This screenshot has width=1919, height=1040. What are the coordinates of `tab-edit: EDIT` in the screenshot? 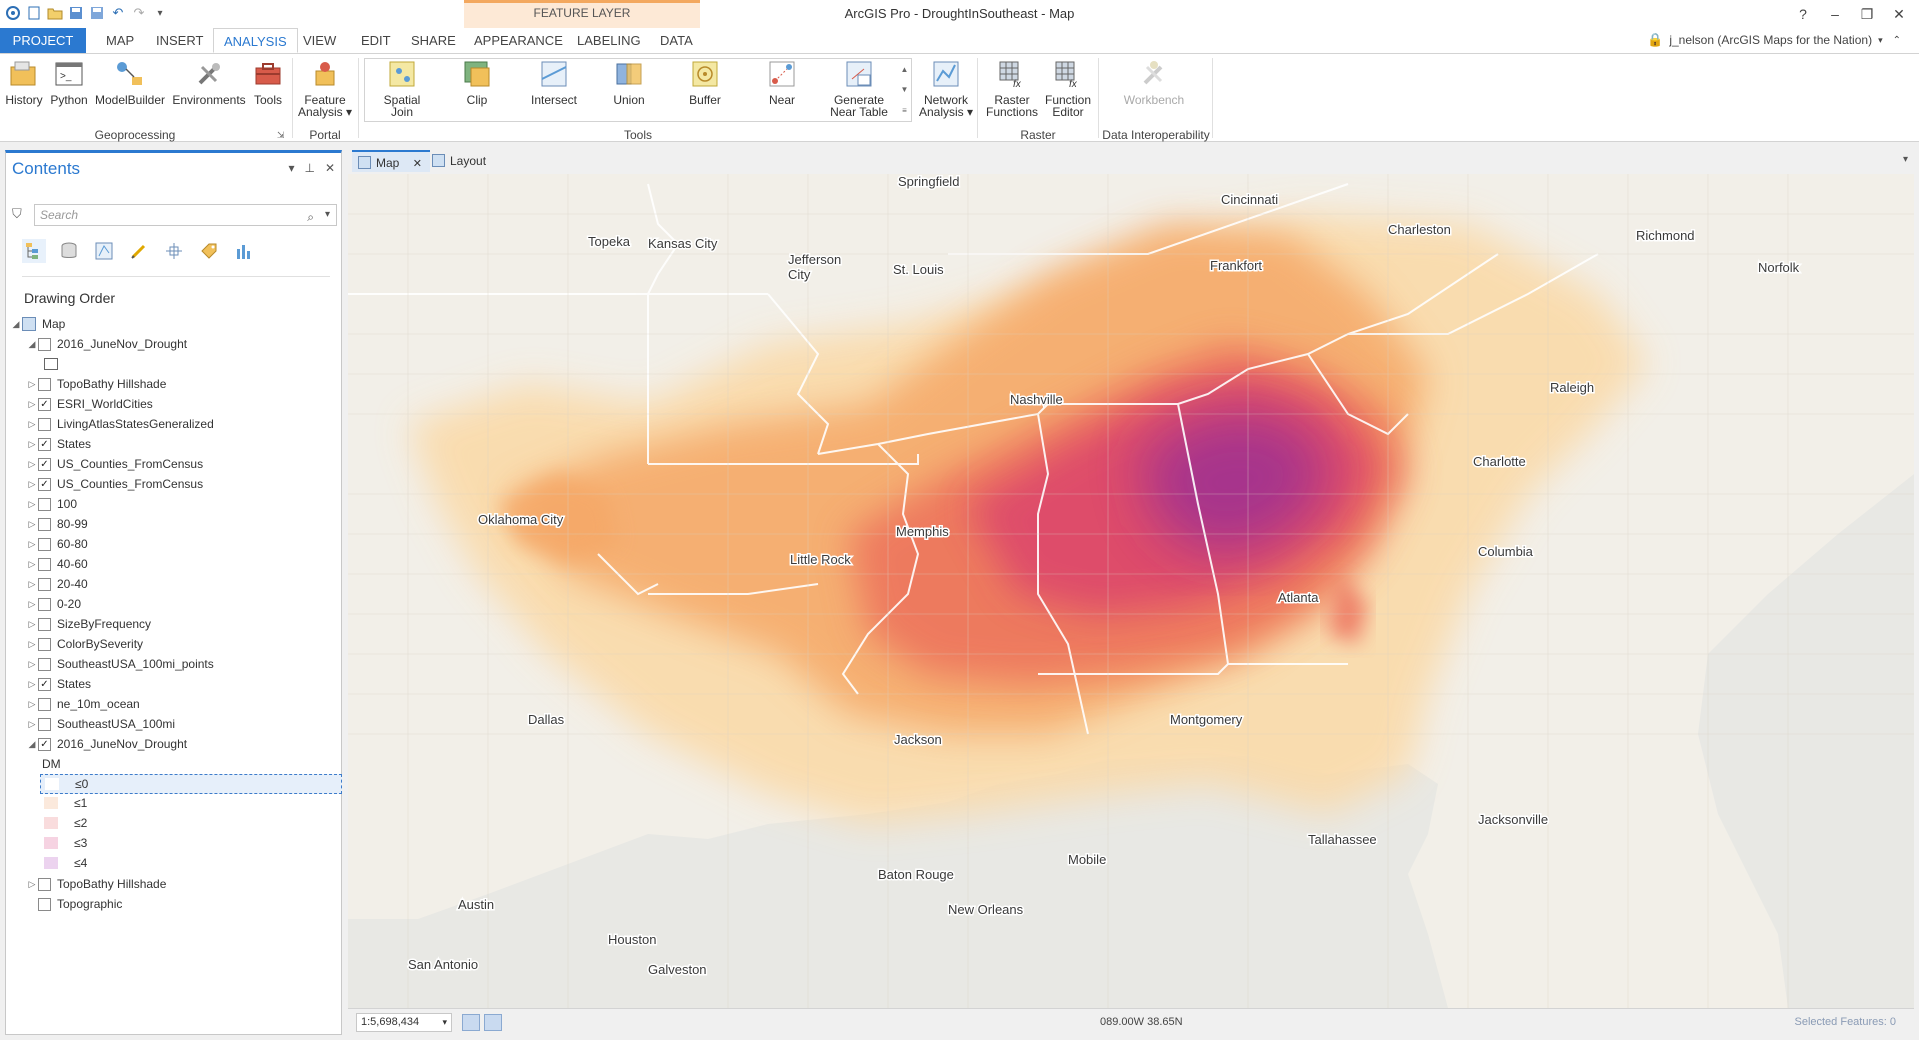 It's located at (376, 40).